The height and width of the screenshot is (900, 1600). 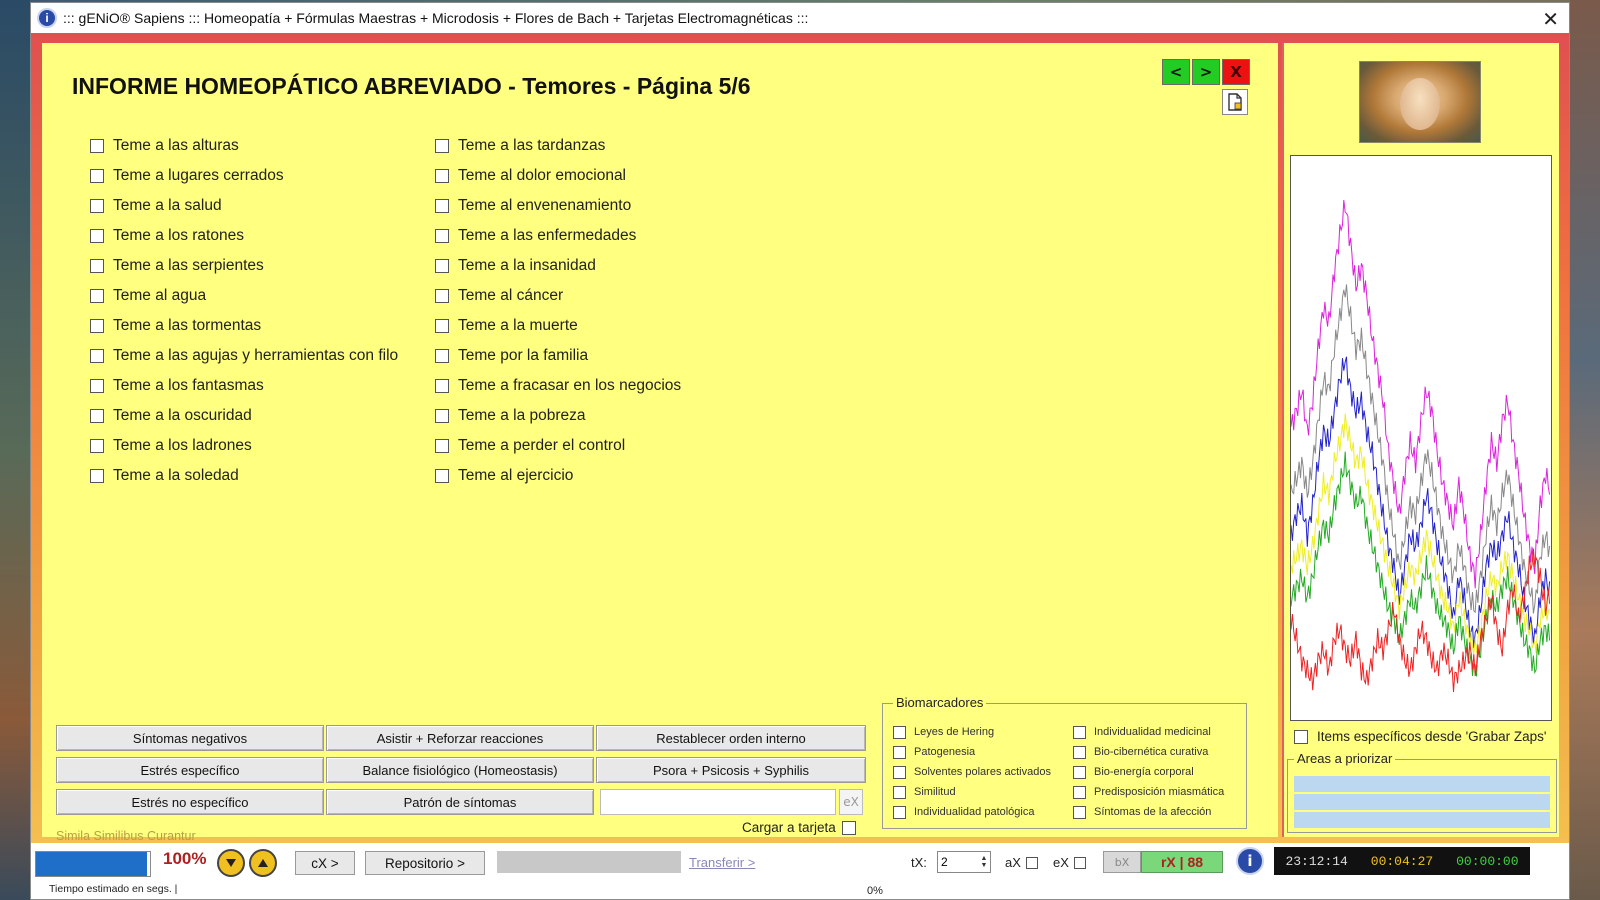 What do you see at coordinates (1148, 732) in the screenshot?
I see `biomarcador-option: Individualidad medicinal` at bounding box center [1148, 732].